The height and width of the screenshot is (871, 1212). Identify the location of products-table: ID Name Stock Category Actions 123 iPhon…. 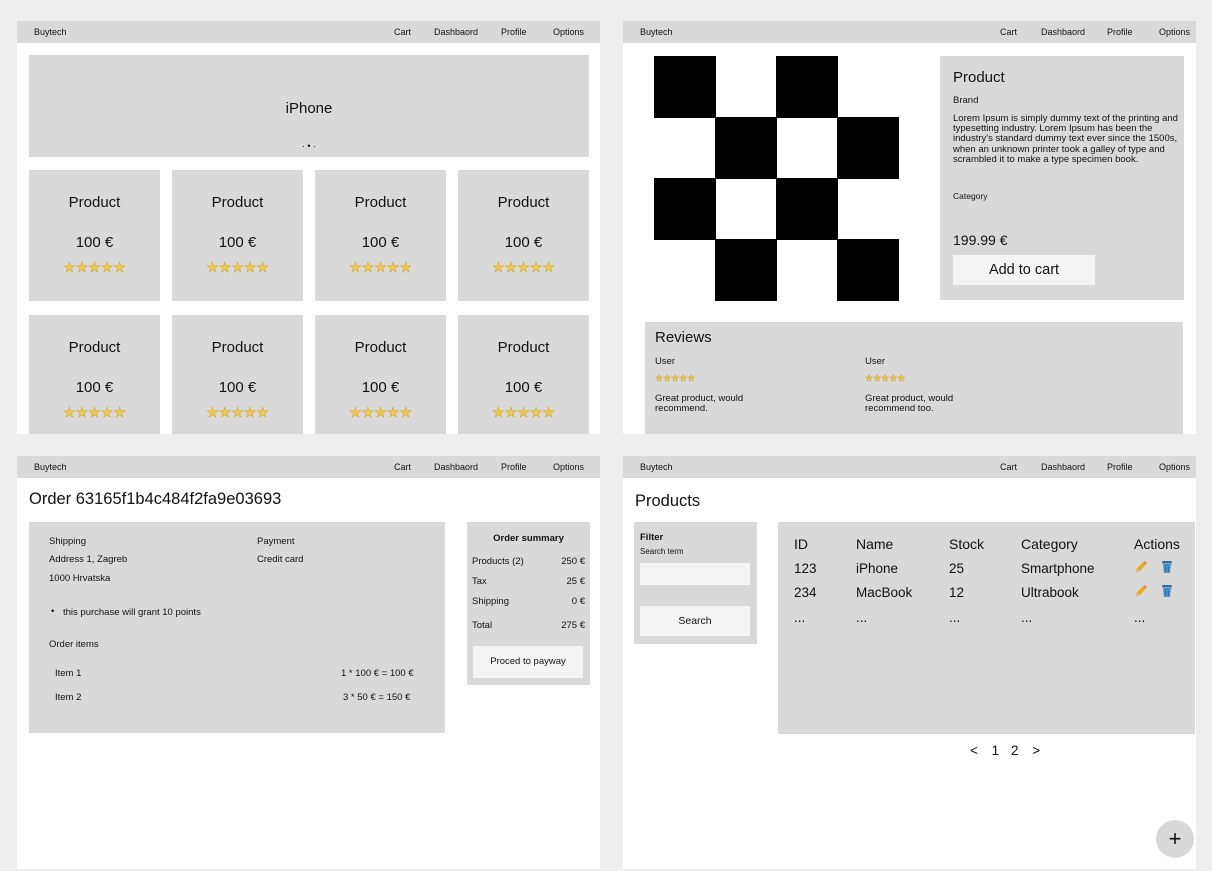
(986, 628).